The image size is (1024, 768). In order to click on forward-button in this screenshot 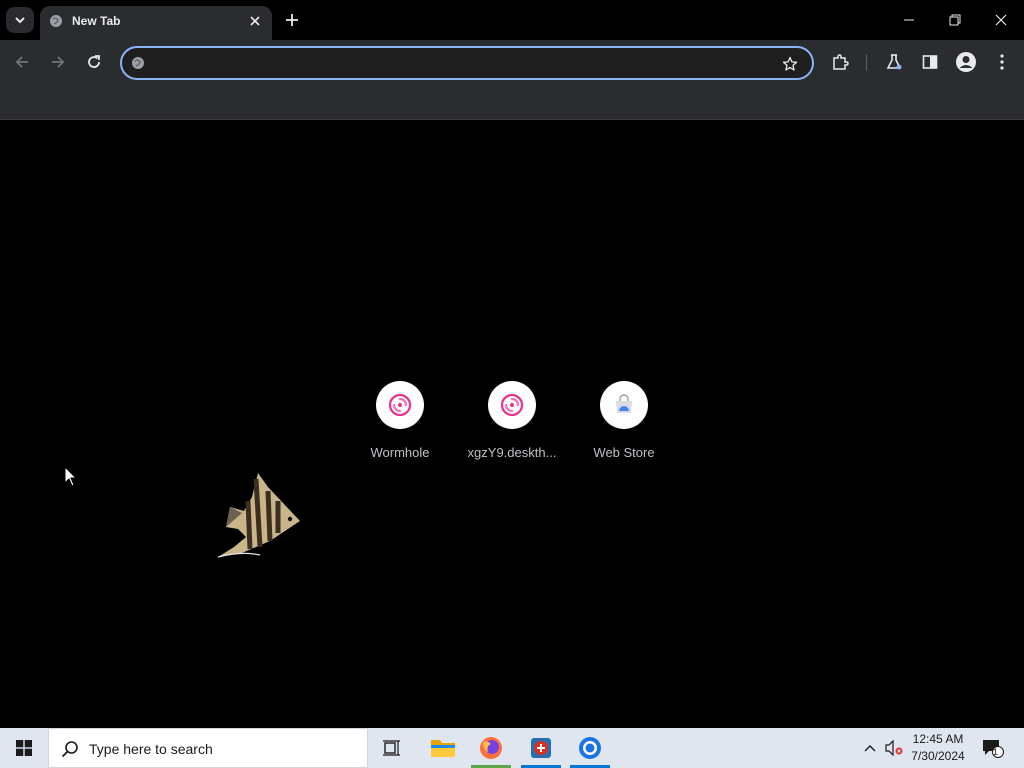, I will do `click(58, 62)`.